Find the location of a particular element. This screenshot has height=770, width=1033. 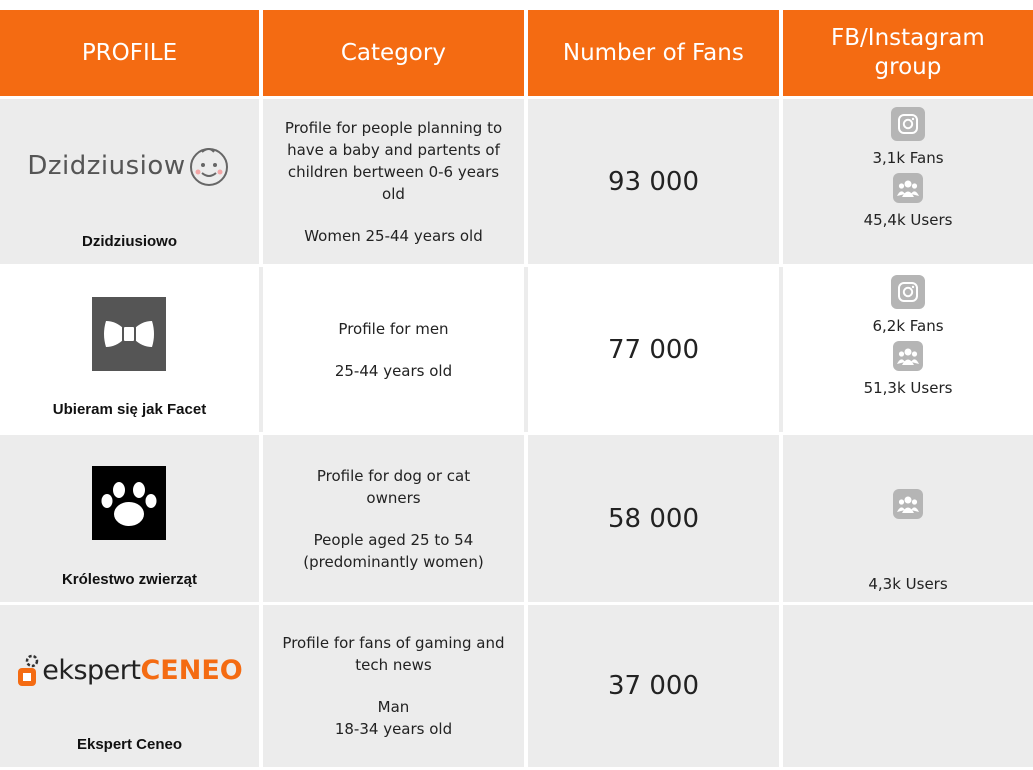

category-cell: Profile for men 25-44 years old is located at coordinates (393, 349).